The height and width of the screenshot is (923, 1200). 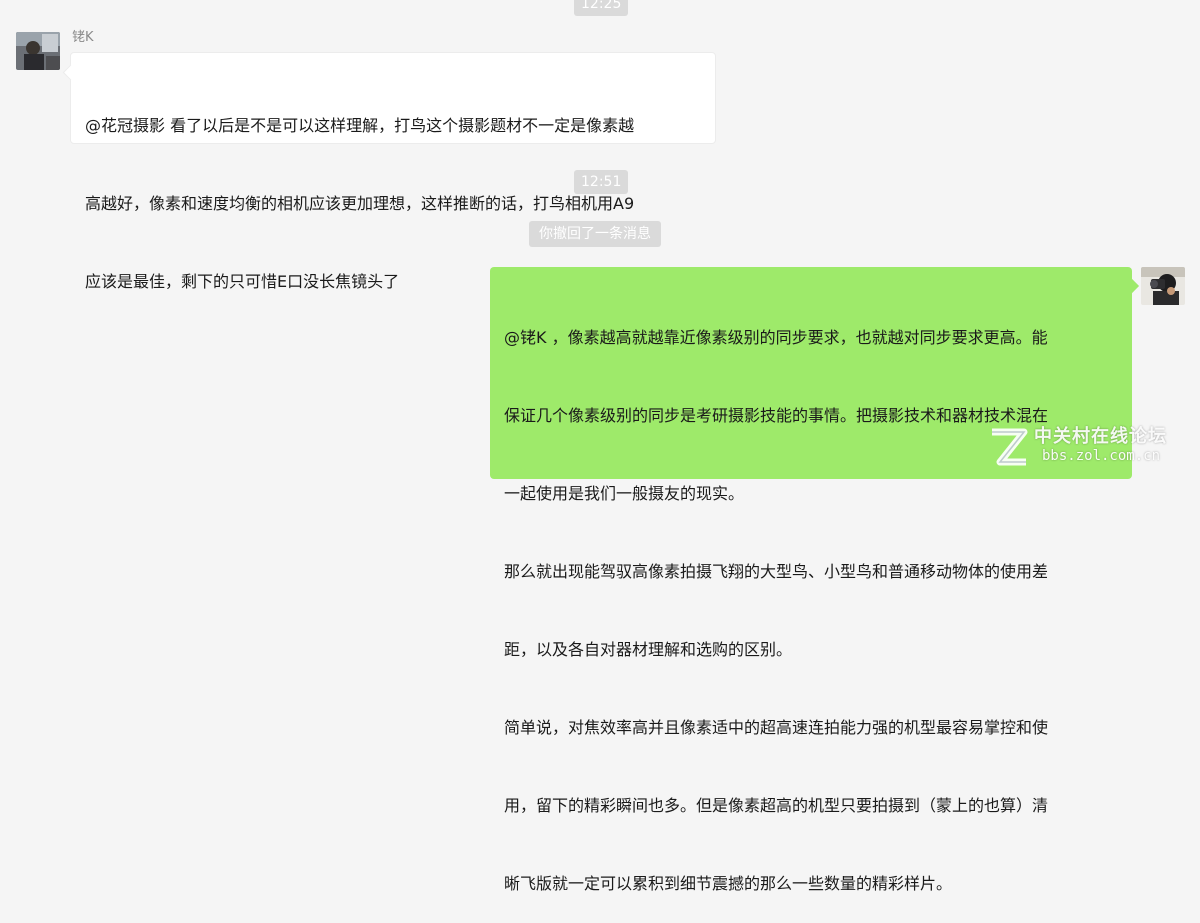 I want to click on watermark: 中关村在线论坛 bbs.zol.com.cn, so click(x=1082, y=446).